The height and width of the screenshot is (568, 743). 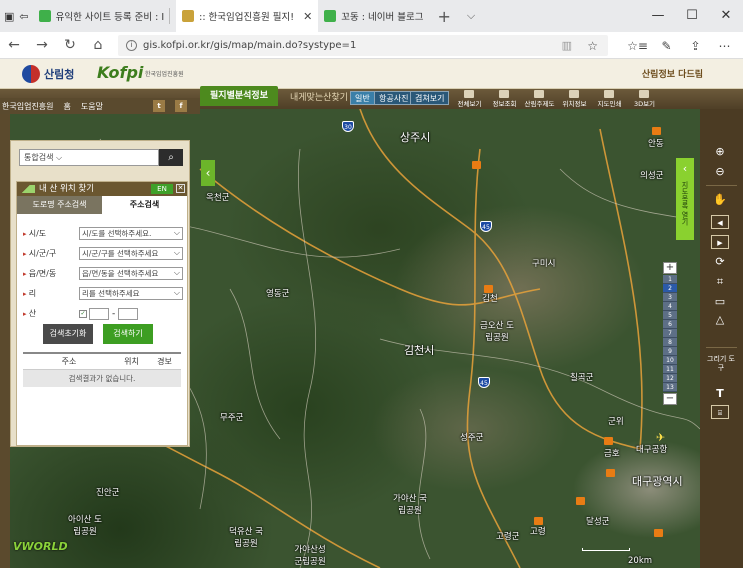 I want to click on tool-location-info: 위치정보, so click(x=574, y=99).